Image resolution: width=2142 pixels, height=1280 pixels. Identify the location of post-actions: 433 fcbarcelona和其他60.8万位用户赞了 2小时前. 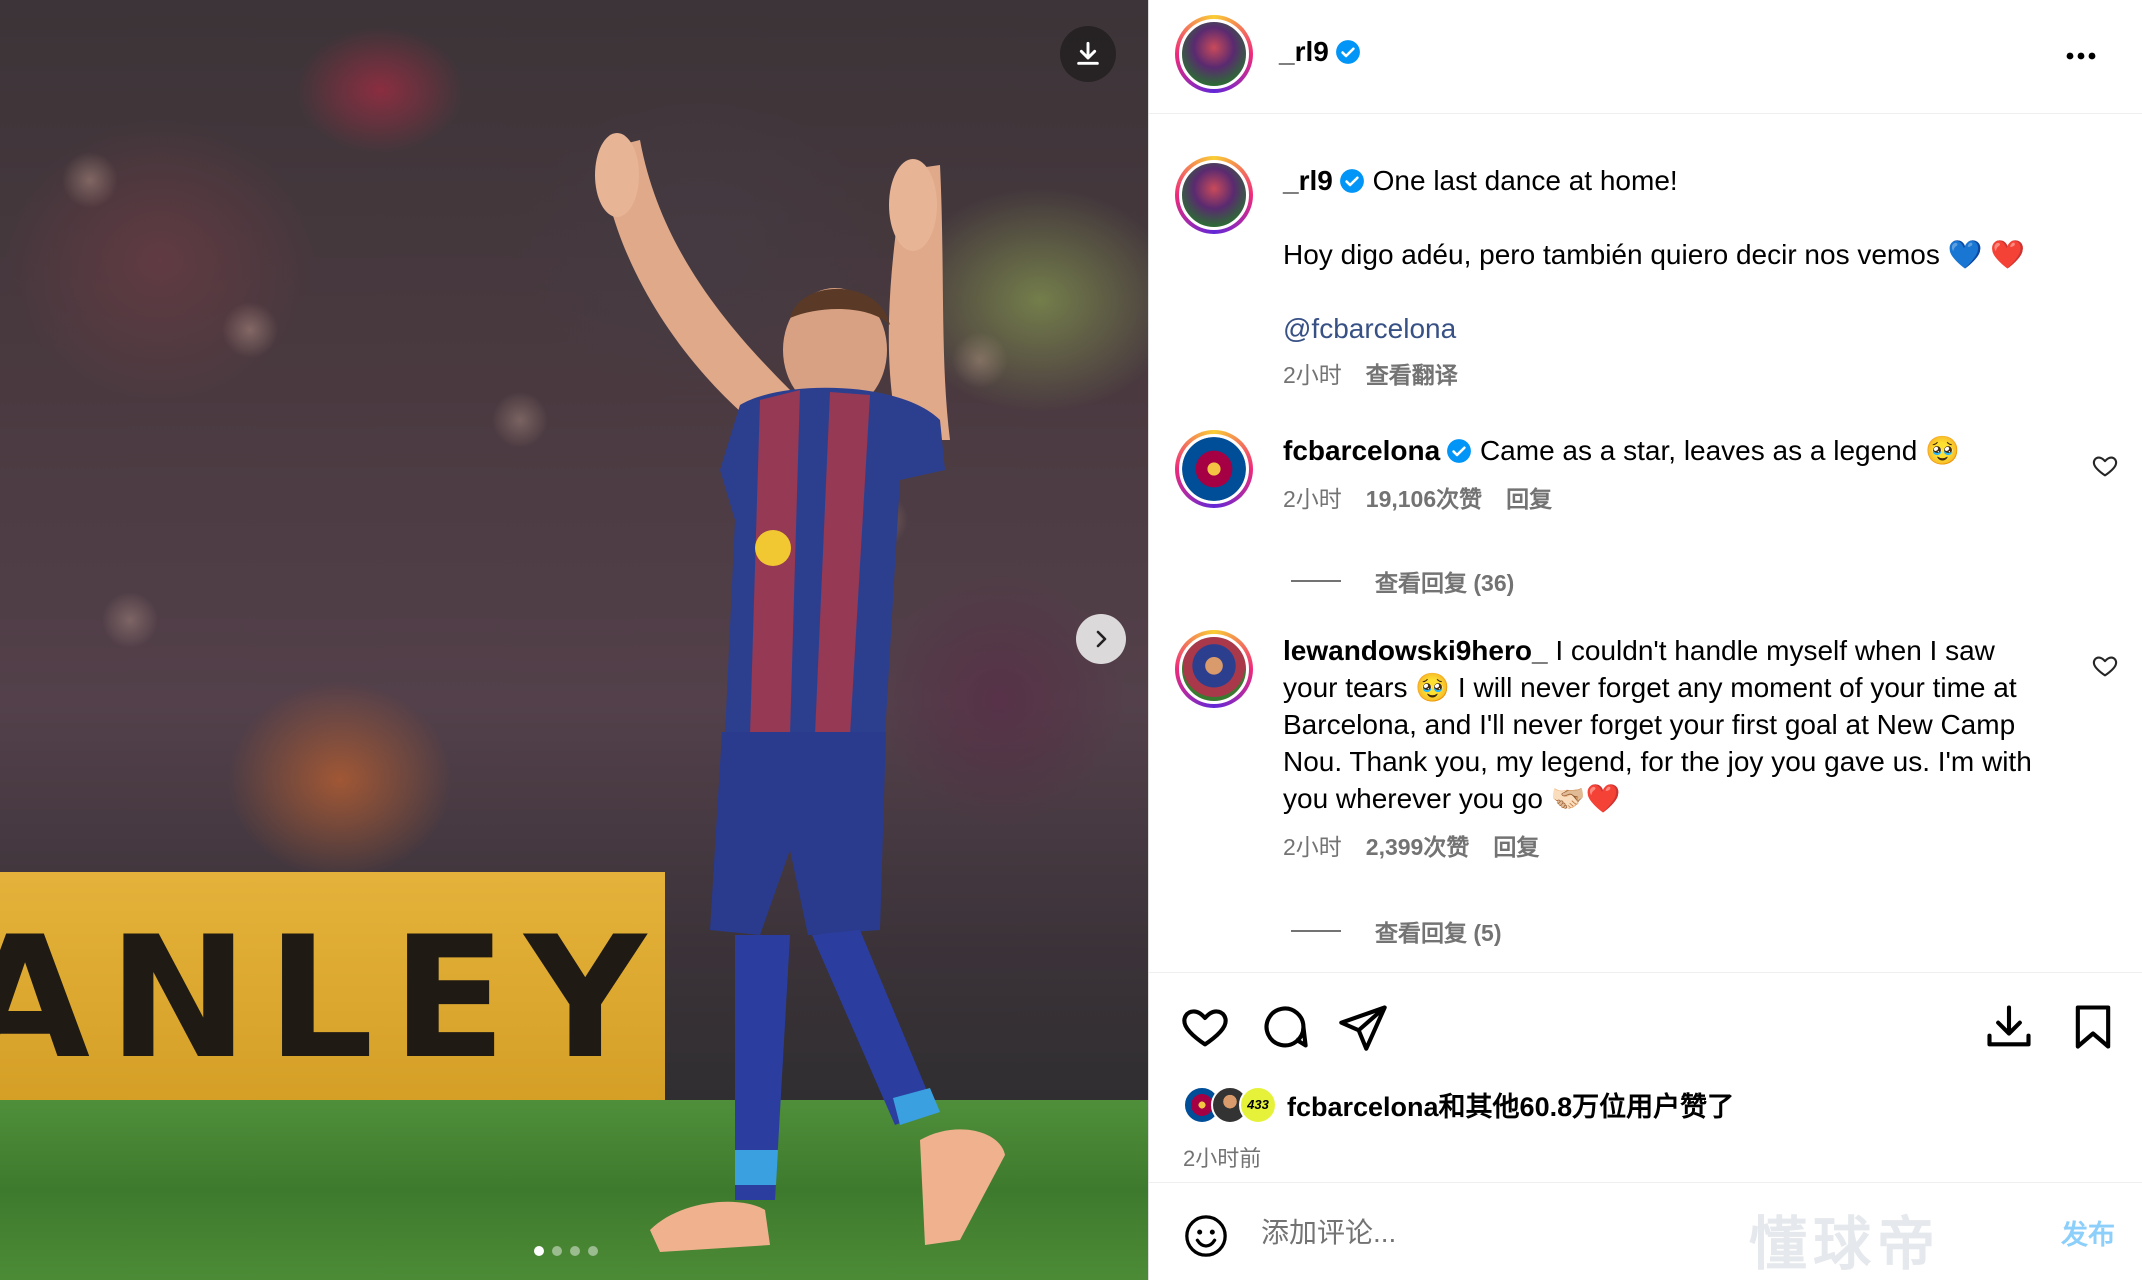
(1645, 1077).